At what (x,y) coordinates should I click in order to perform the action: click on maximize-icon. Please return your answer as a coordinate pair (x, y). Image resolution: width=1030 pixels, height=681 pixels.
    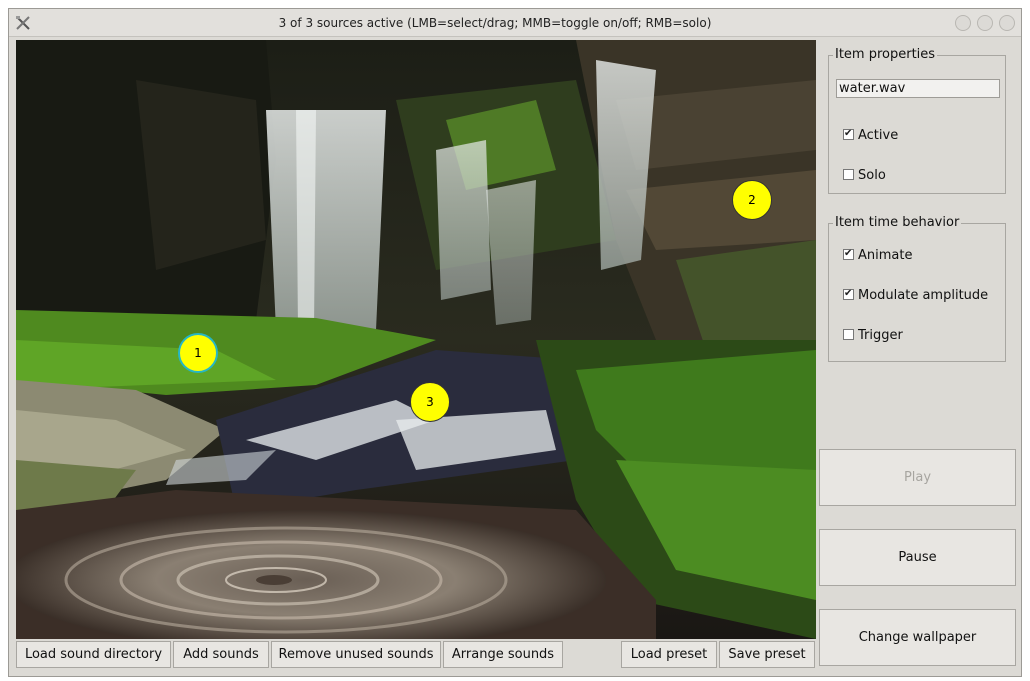
    Looking at the image, I should click on (985, 23).